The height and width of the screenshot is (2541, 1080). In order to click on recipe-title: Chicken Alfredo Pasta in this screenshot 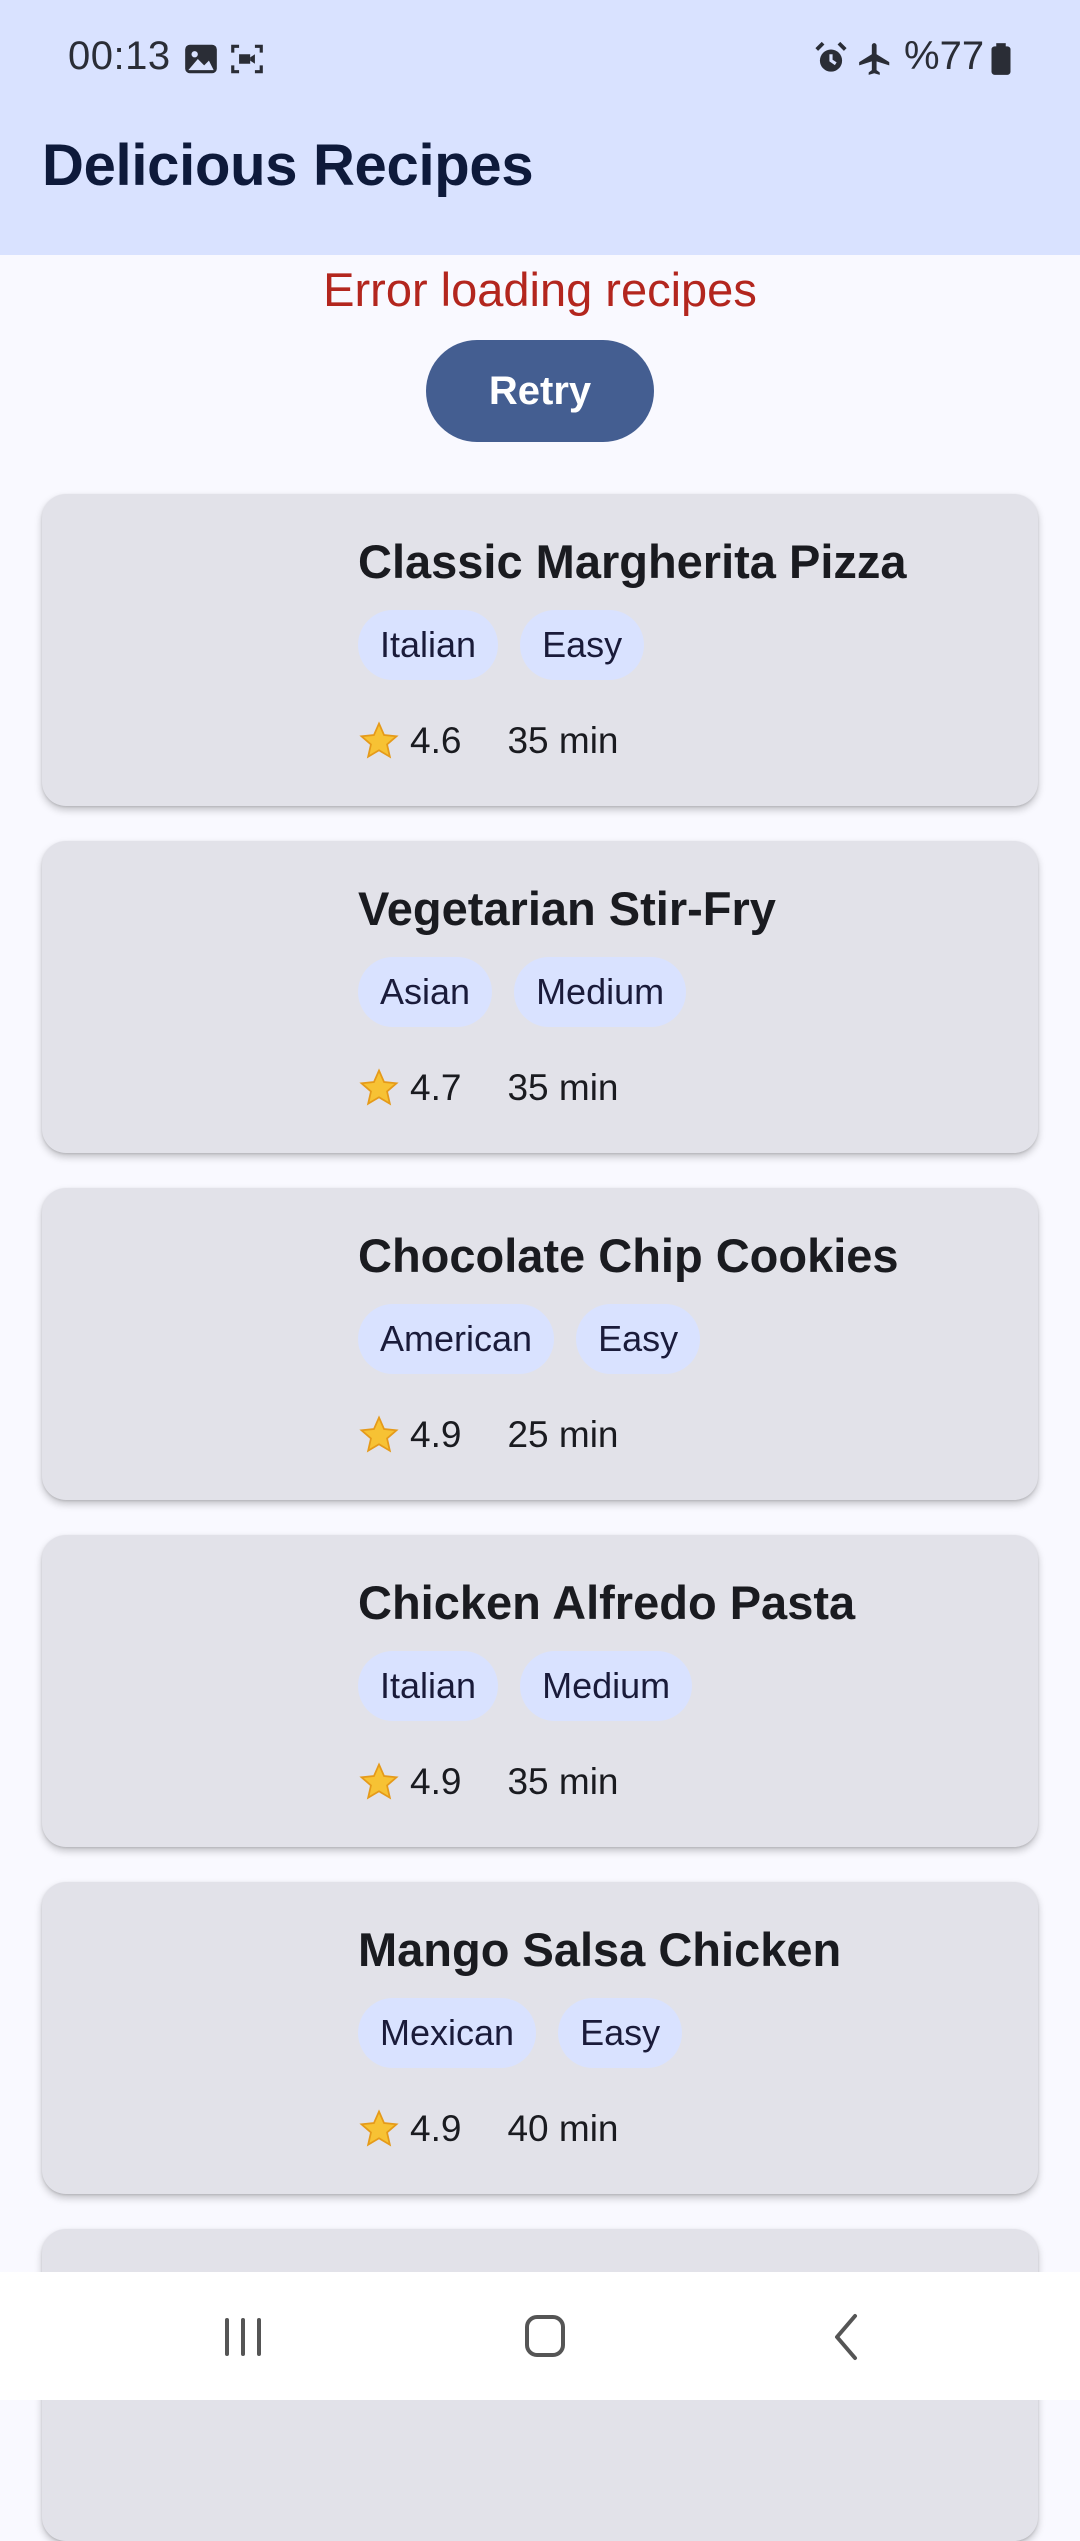, I will do `click(607, 1602)`.